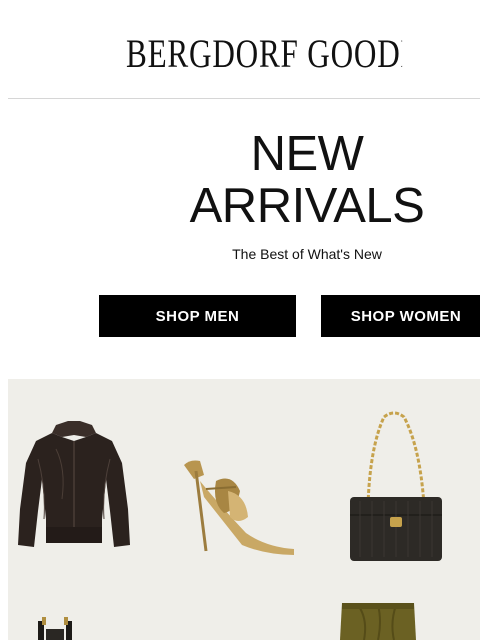 This screenshot has height=640, width=480. What do you see at coordinates (396, 487) in the screenshot?
I see `woven-shoulder-bag-image` at bounding box center [396, 487].